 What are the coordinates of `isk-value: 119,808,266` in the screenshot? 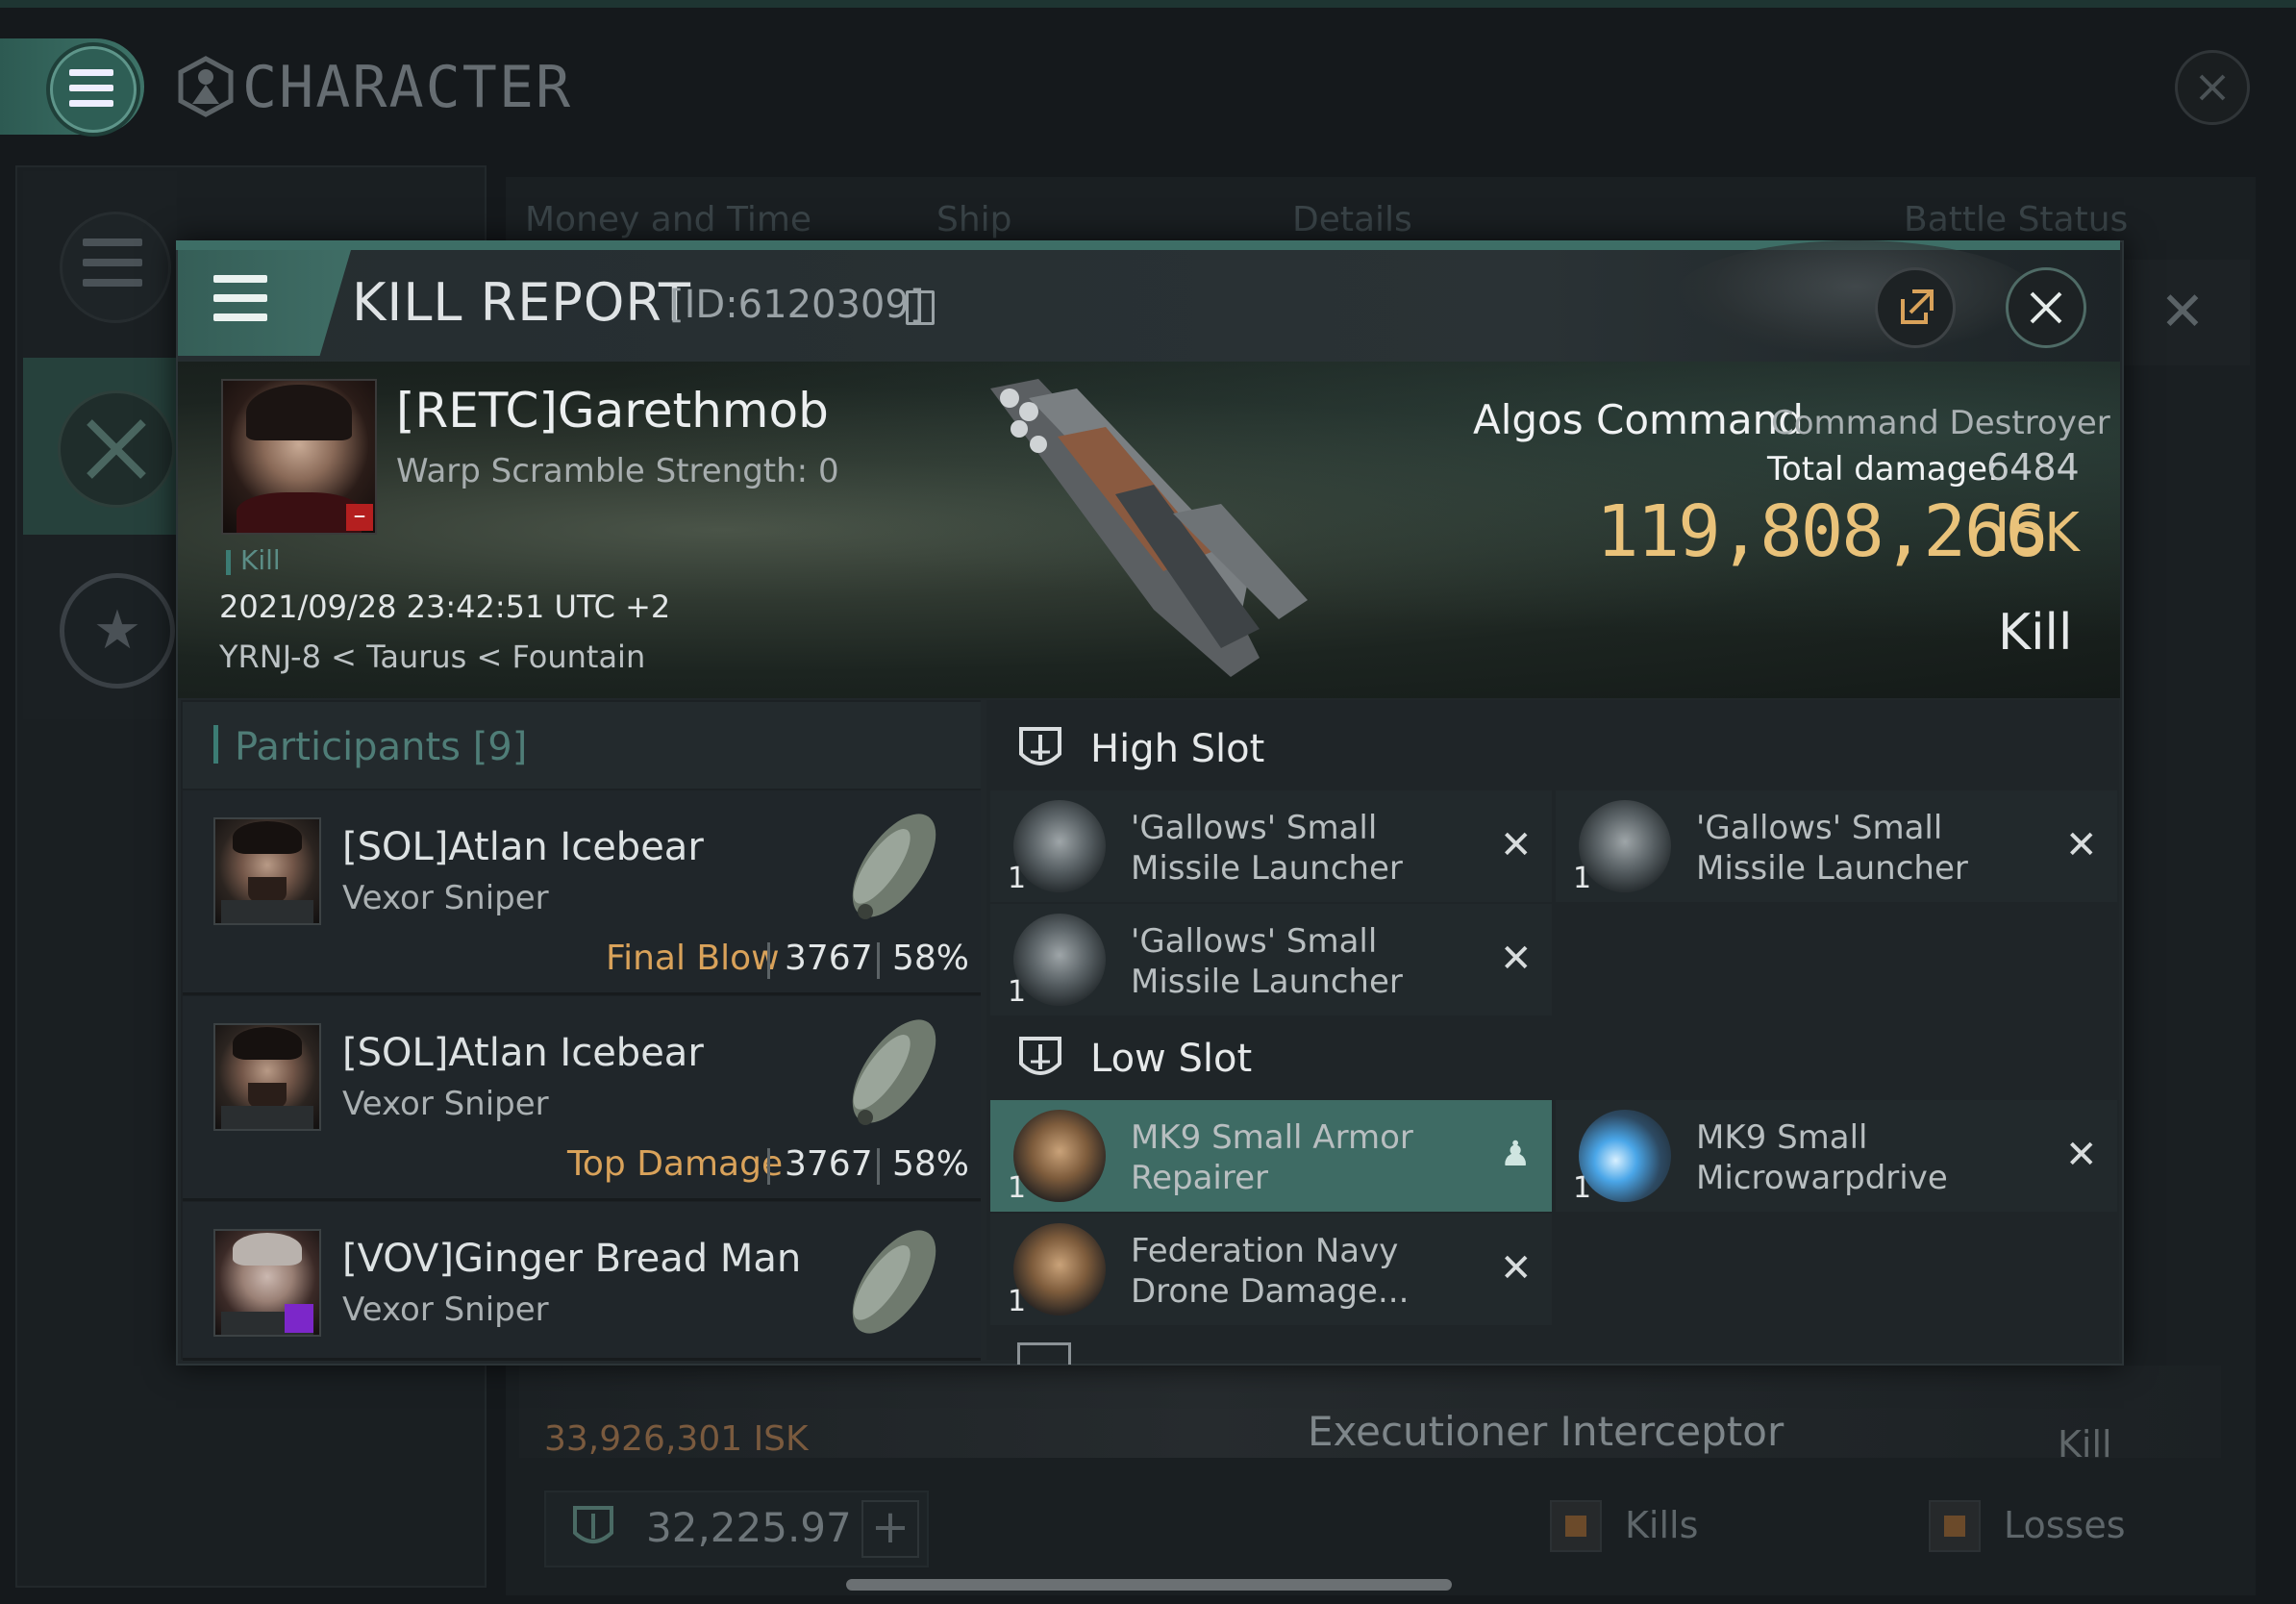 It's located at (1822, 531).